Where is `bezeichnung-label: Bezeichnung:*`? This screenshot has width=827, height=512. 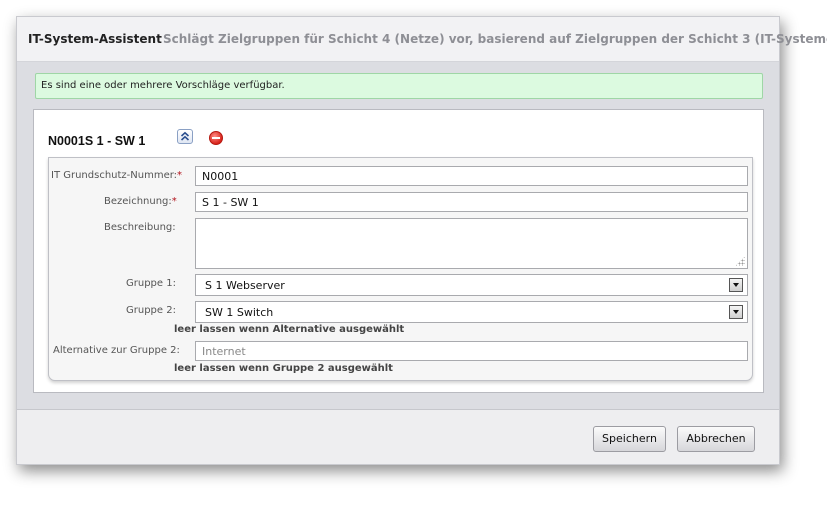 bezeichnung-label: Bezeichnung:* is located at coordinates (140, 201).